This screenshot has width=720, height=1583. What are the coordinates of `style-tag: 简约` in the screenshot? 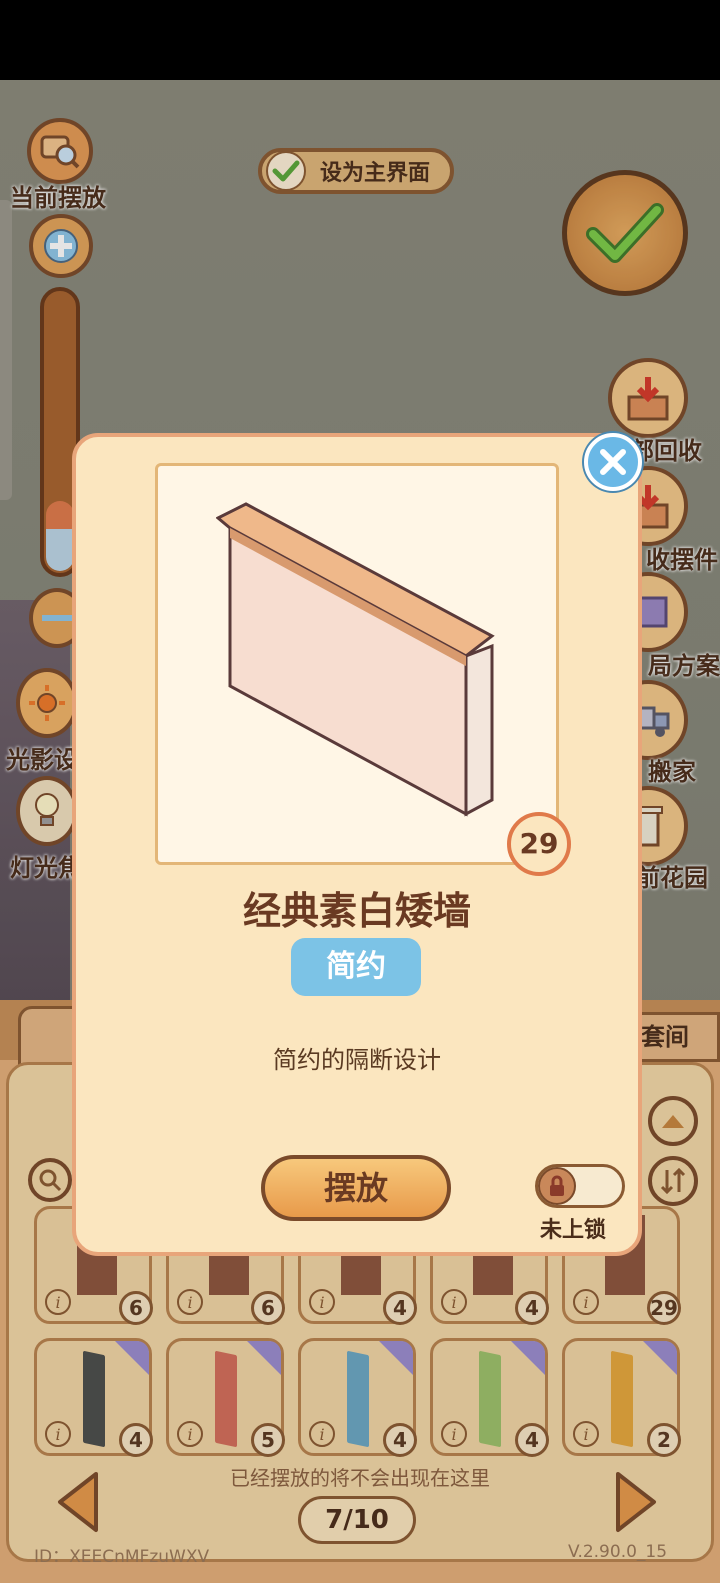 It's located at (356, 967).